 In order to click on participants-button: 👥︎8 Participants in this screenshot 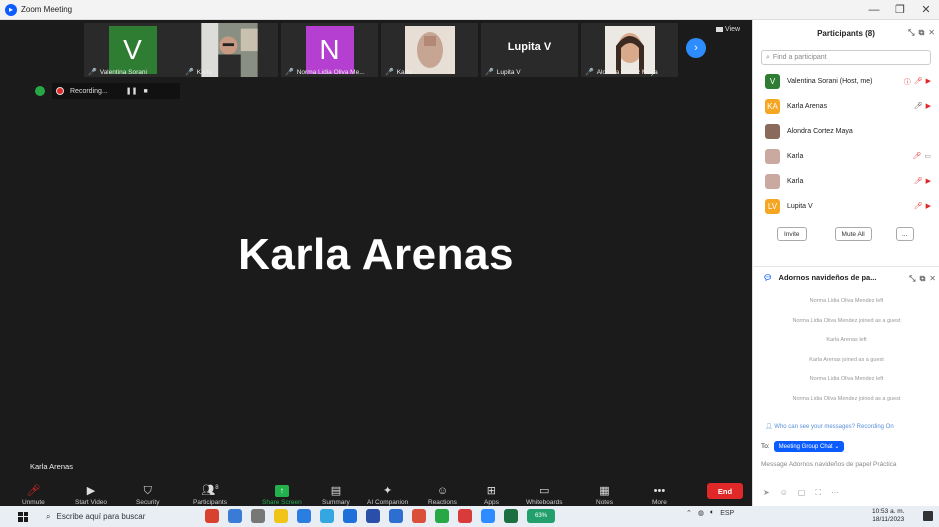, I will do `click(210, 492)`.